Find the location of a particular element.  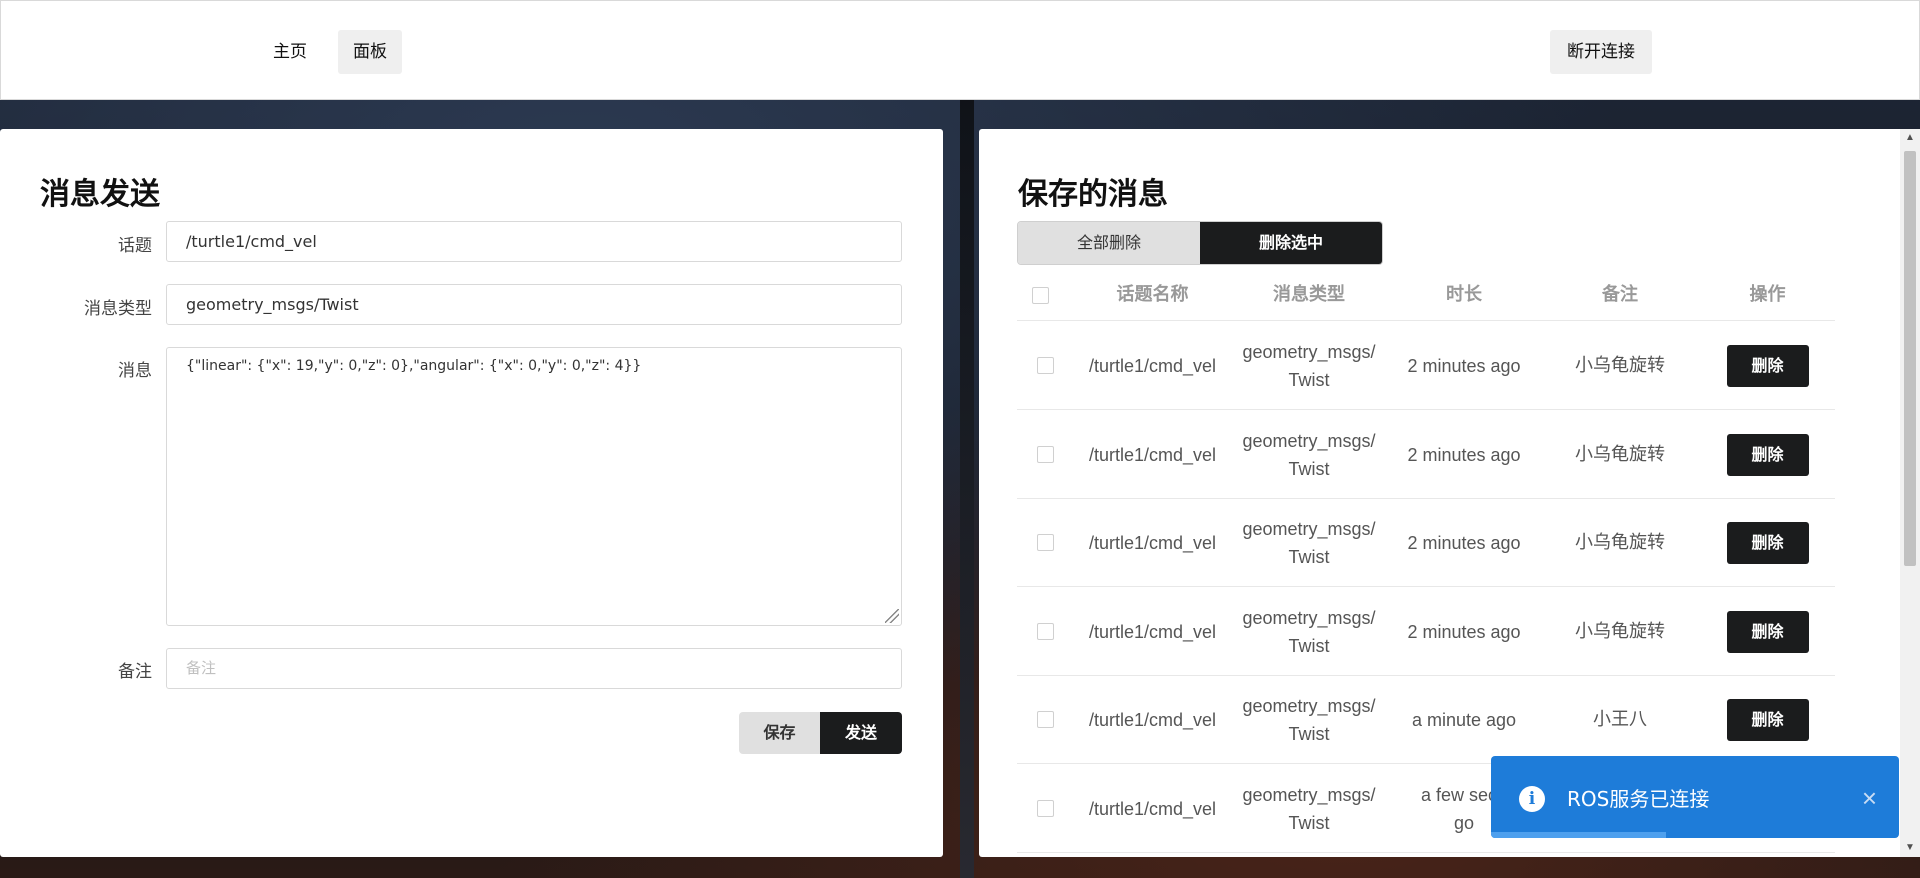

bulk-delete-actions: 全部删除 删除选中 is located at coordinates (1200, 243).